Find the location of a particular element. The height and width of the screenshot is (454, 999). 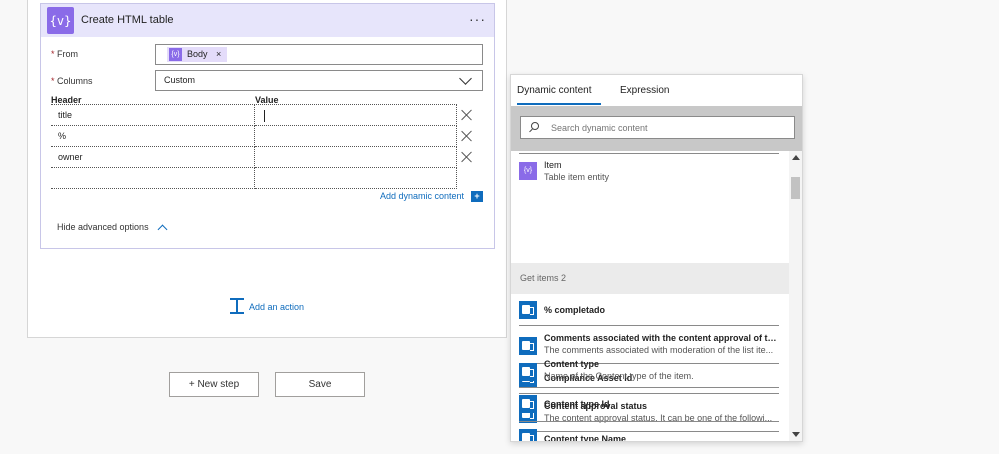

text-cursor is located at coordinates (264, 115).